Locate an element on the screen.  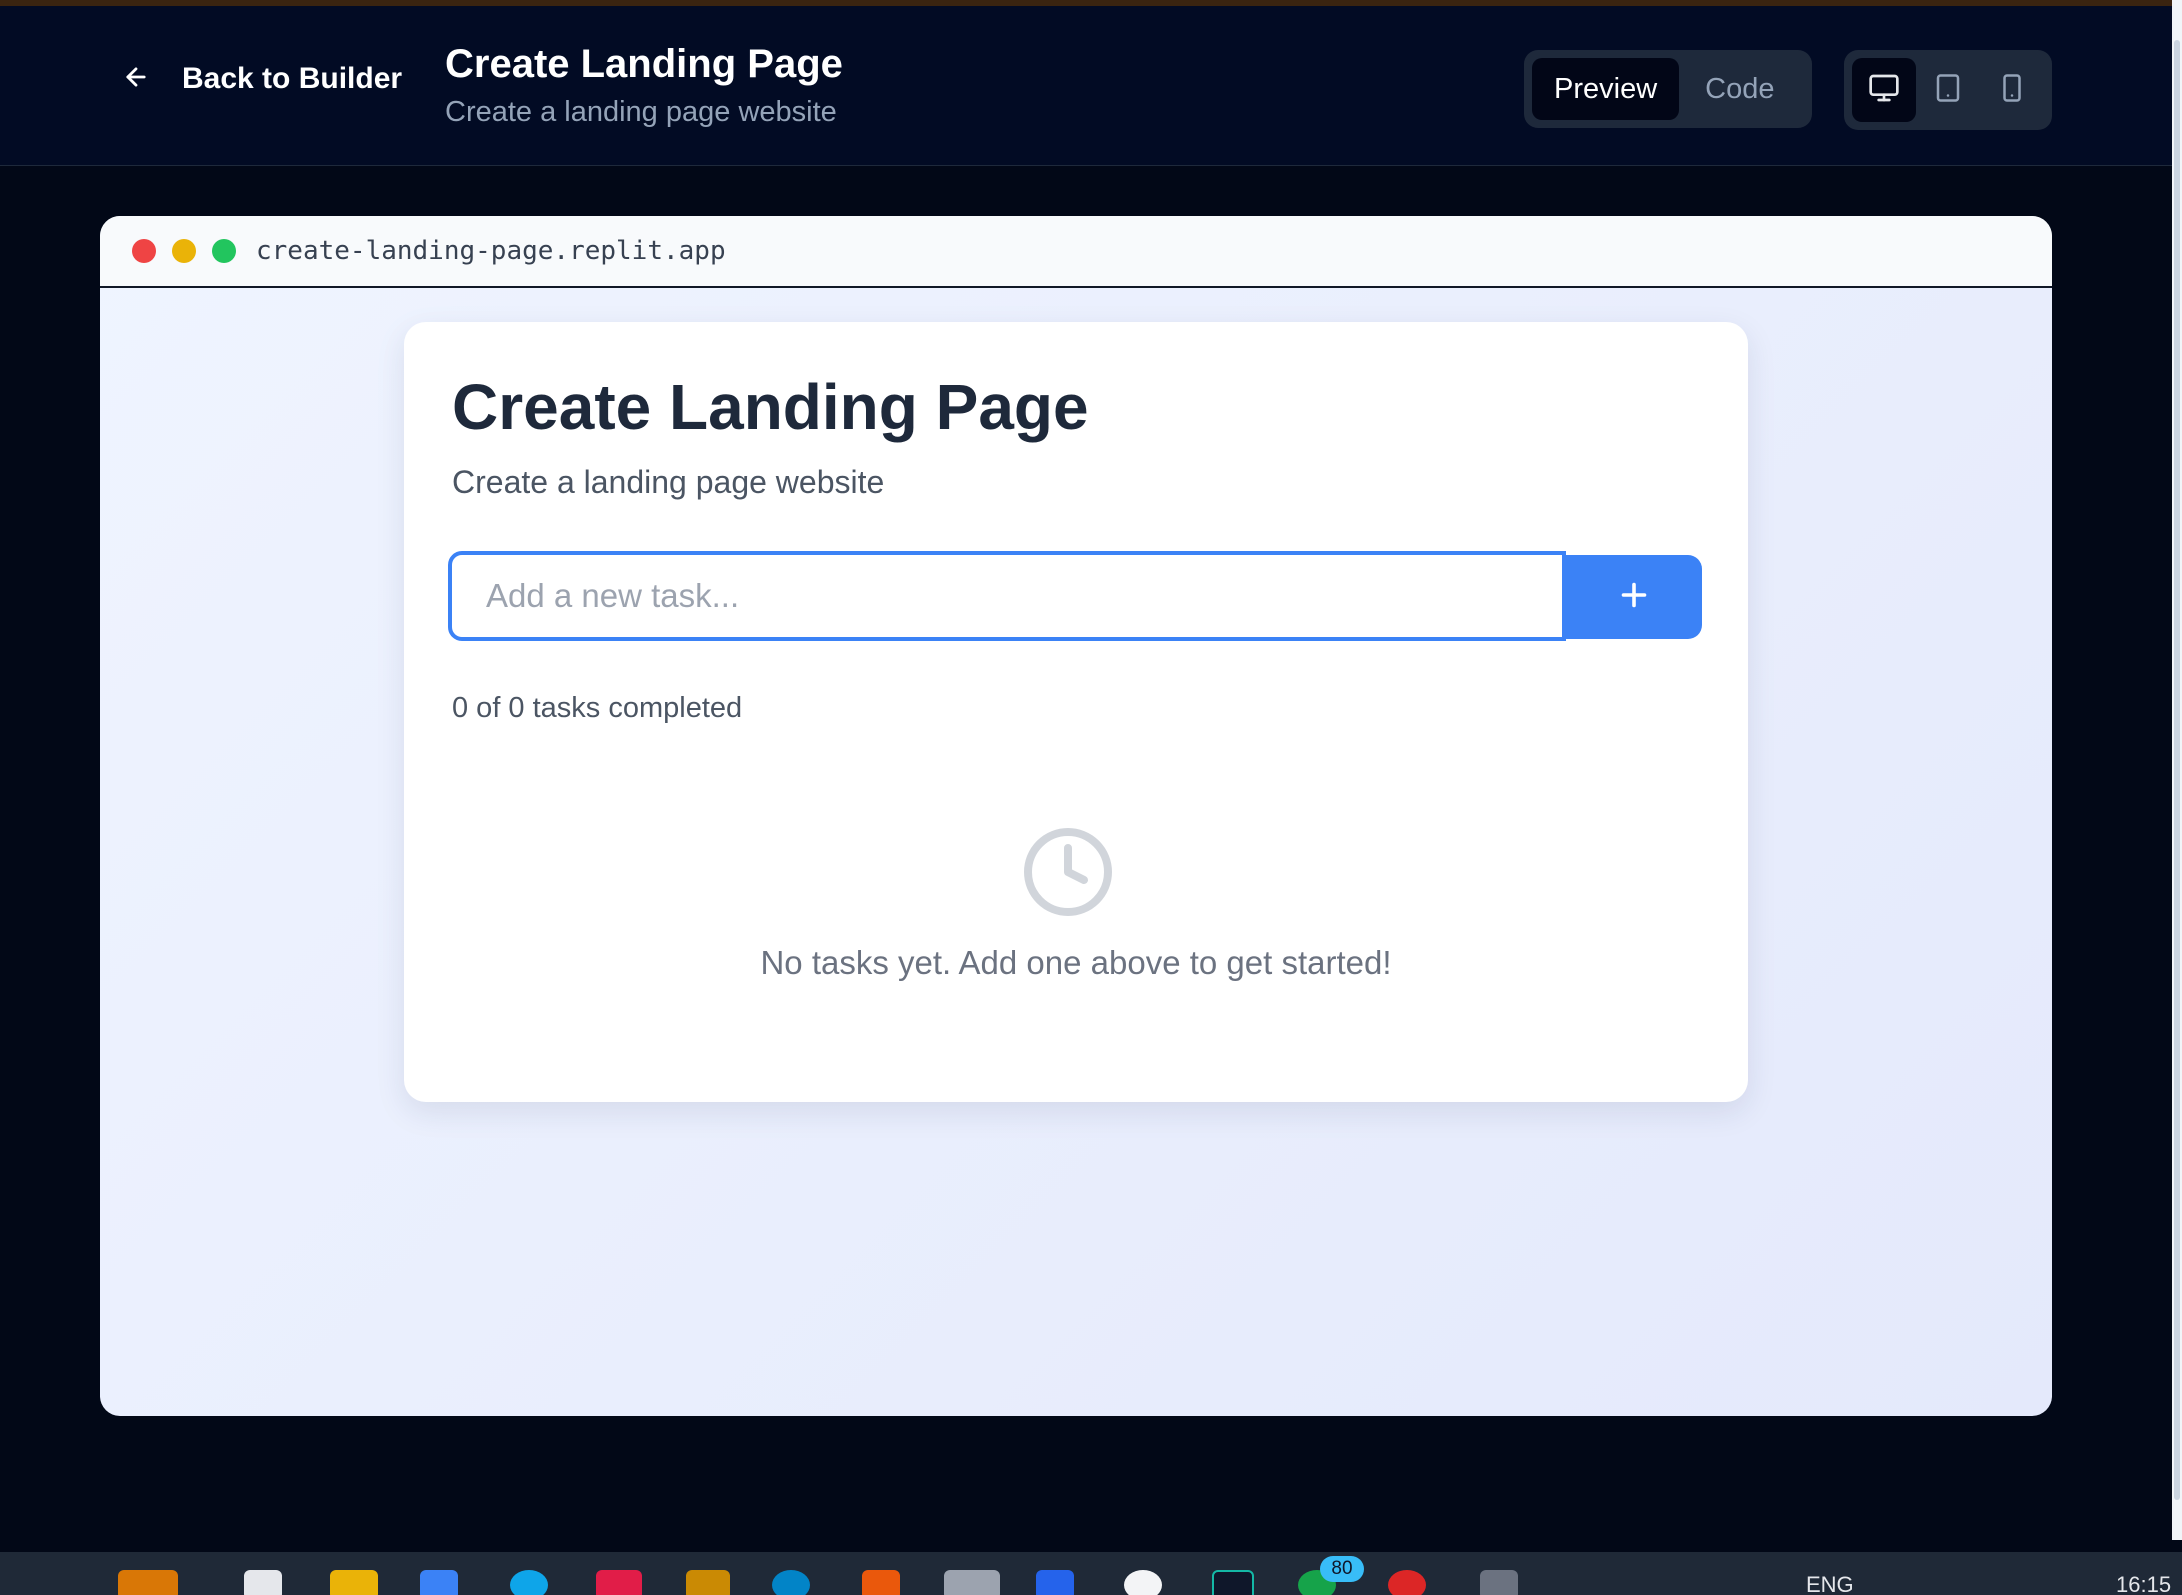
tablet-icon is located at coordinates (1948, 90).